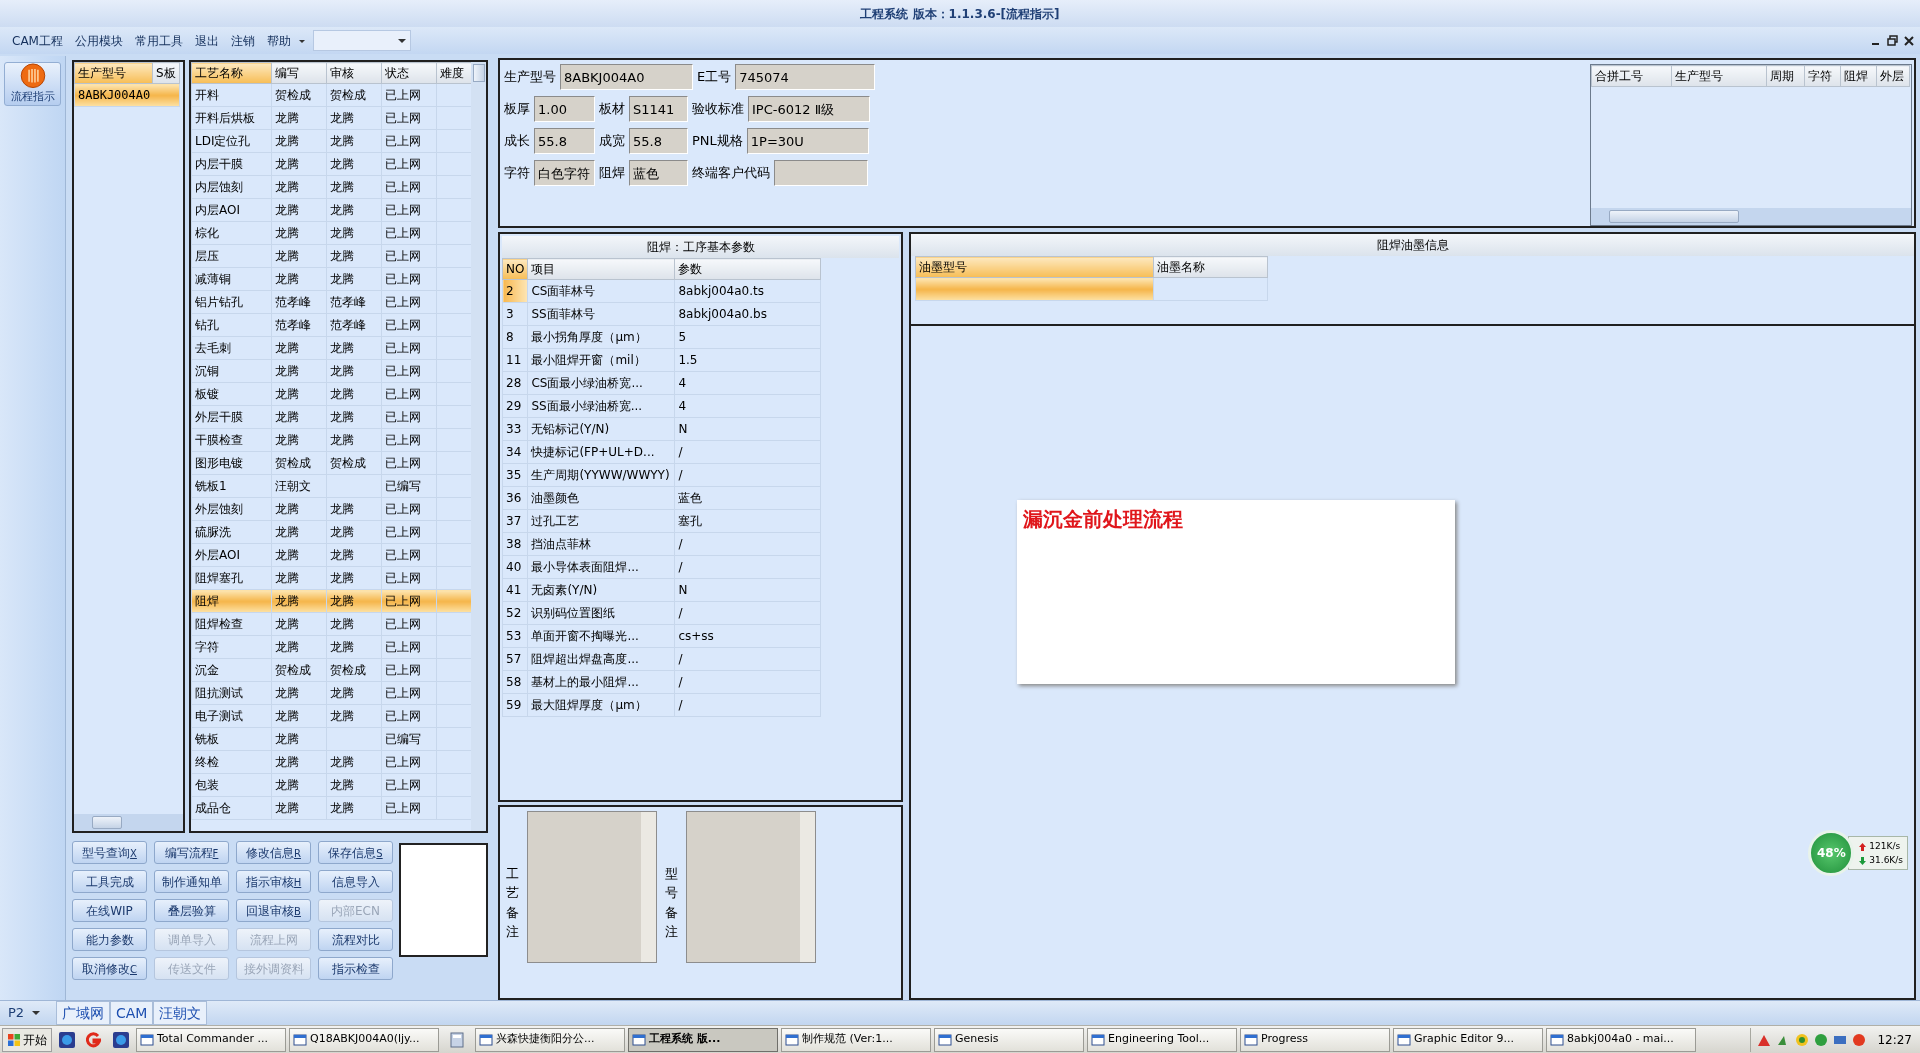  I want to click on action-button: 能力参数, so click(109, 940).